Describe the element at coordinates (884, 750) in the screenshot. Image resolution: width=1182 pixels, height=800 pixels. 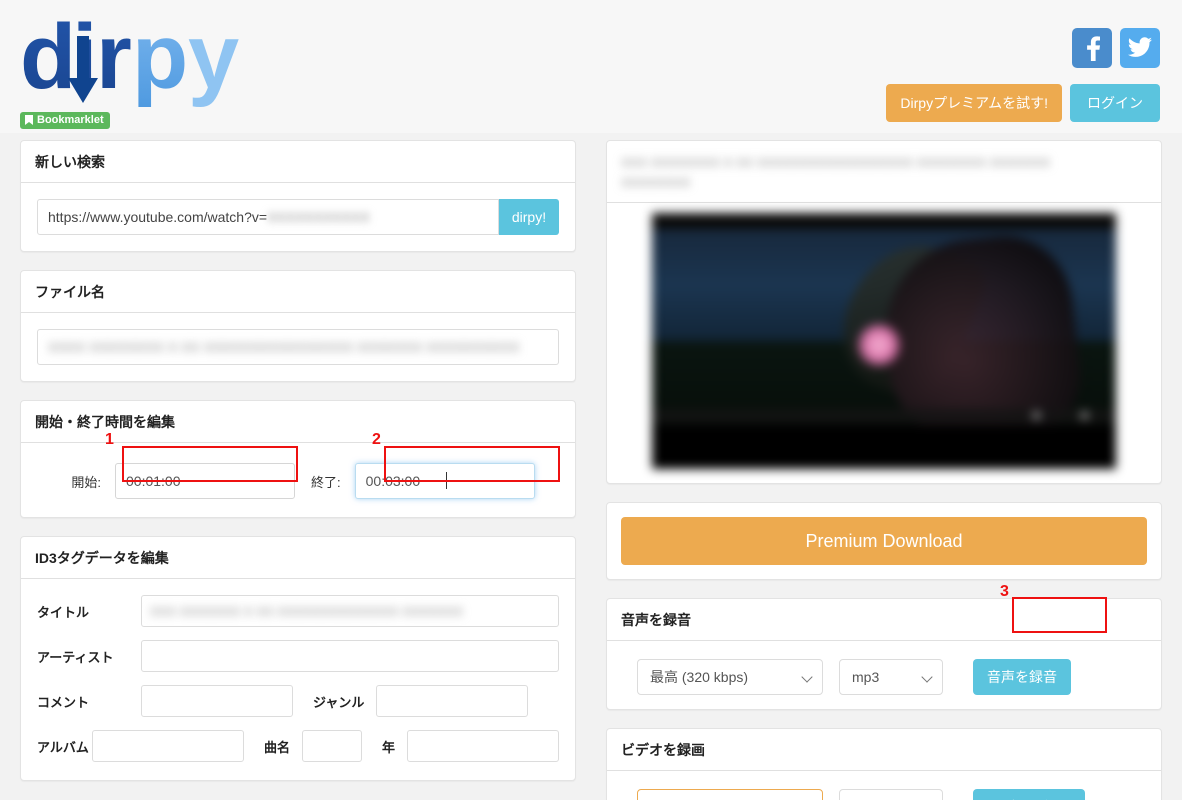
I see `video-record-title: ビデオを録画` at that location.